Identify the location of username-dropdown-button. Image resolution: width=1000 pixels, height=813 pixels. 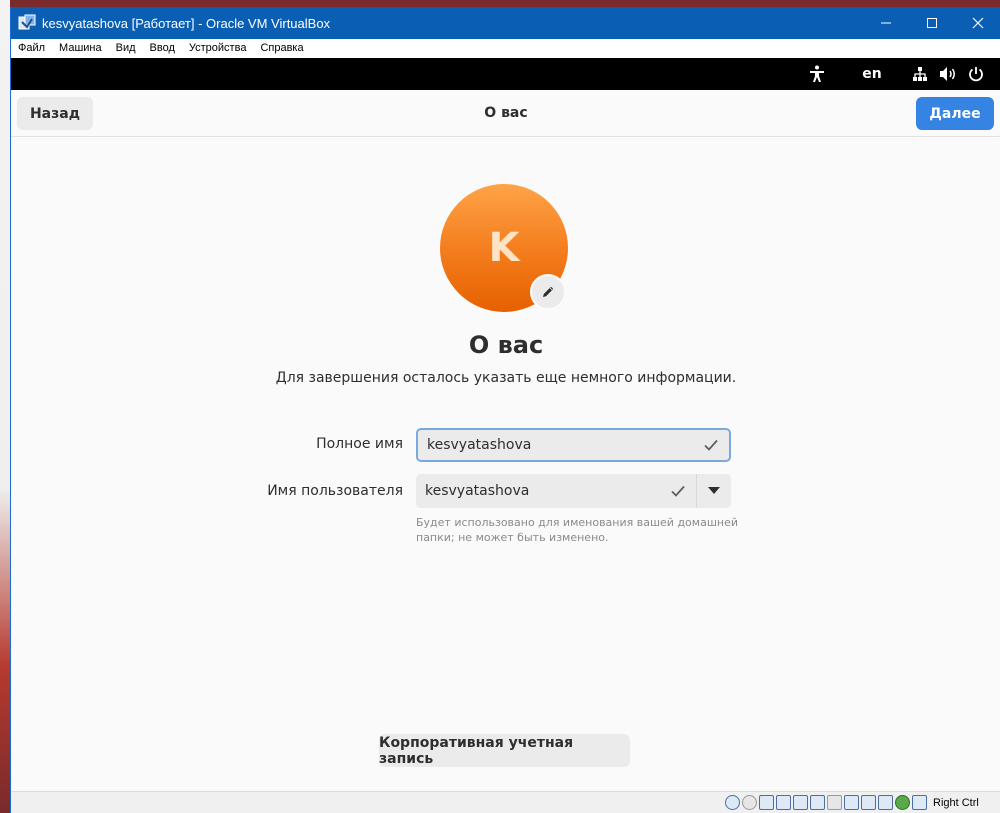
(713, 491).